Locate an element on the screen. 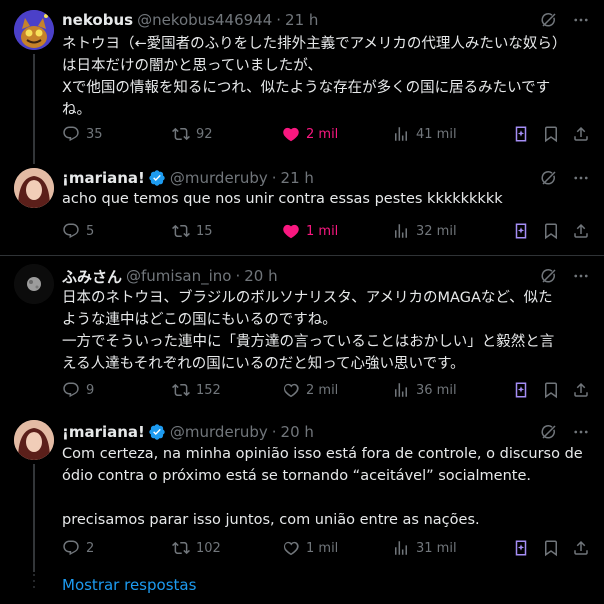 The image size is (604, 604). reply-button: 2 is located at coordinates (117, 548).